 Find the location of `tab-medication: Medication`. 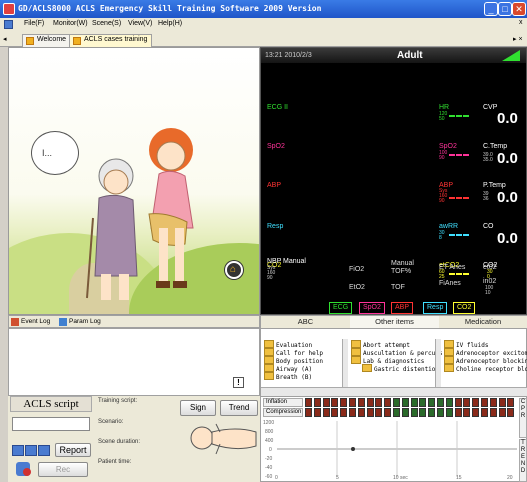

tab-medication: Medication is located at coordinates (483, 322).